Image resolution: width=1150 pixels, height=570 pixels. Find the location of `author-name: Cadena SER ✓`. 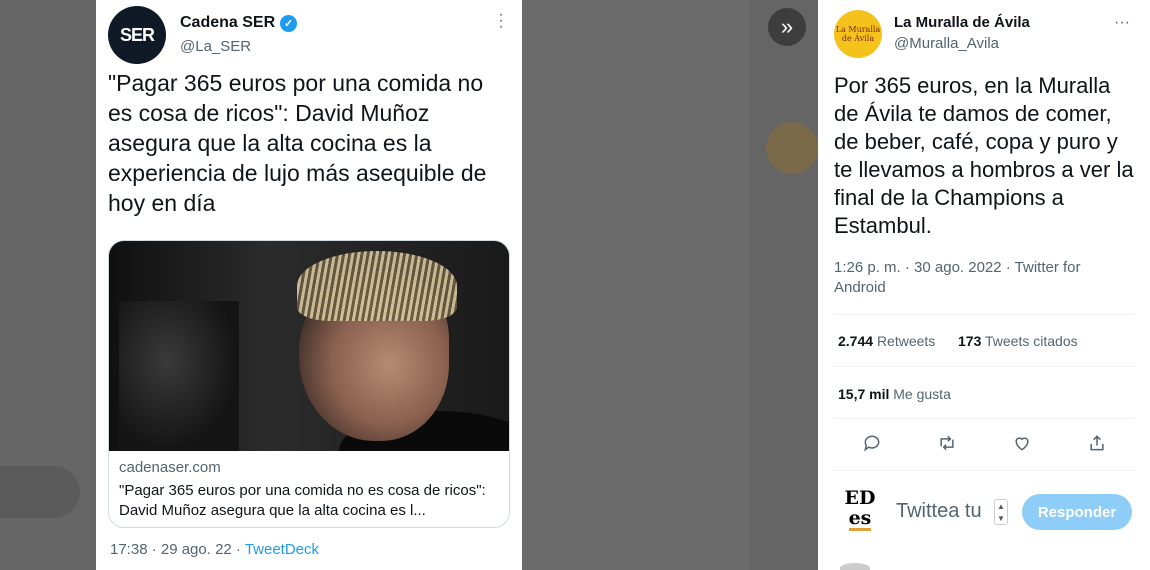

author-name: Cadena SER ✓ is located at coordinates (239, 23).